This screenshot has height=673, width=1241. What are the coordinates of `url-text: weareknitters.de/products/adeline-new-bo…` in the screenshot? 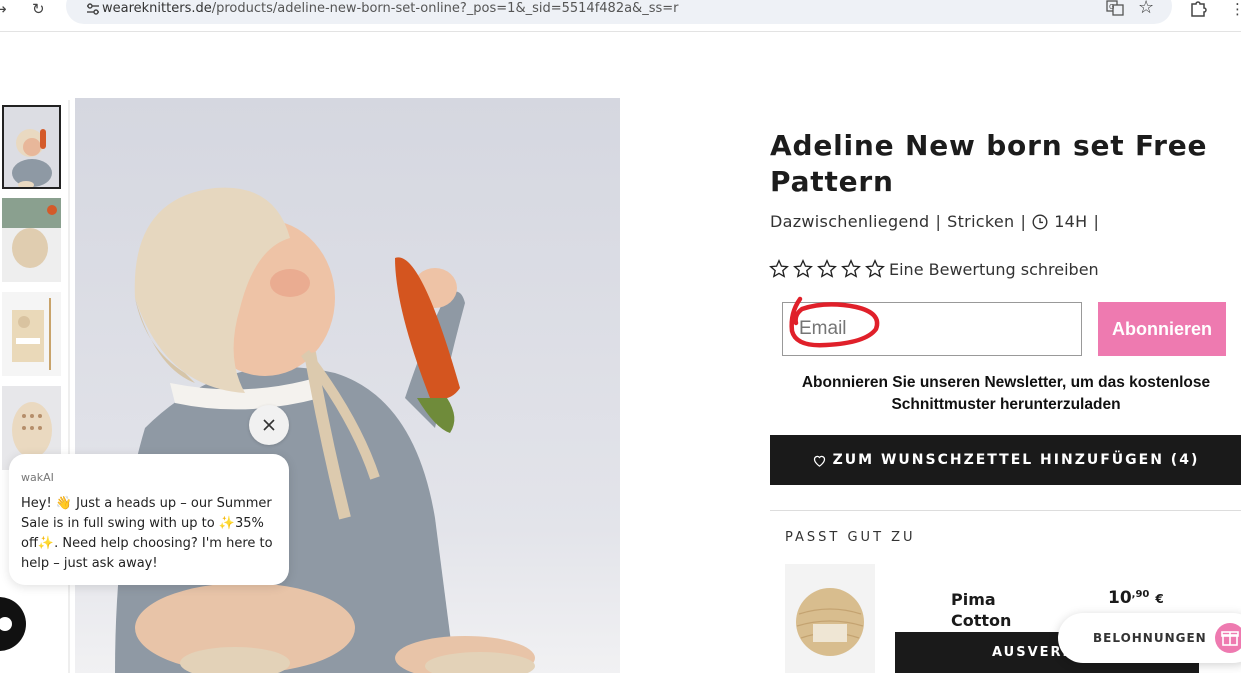 It's located at (390, 8).